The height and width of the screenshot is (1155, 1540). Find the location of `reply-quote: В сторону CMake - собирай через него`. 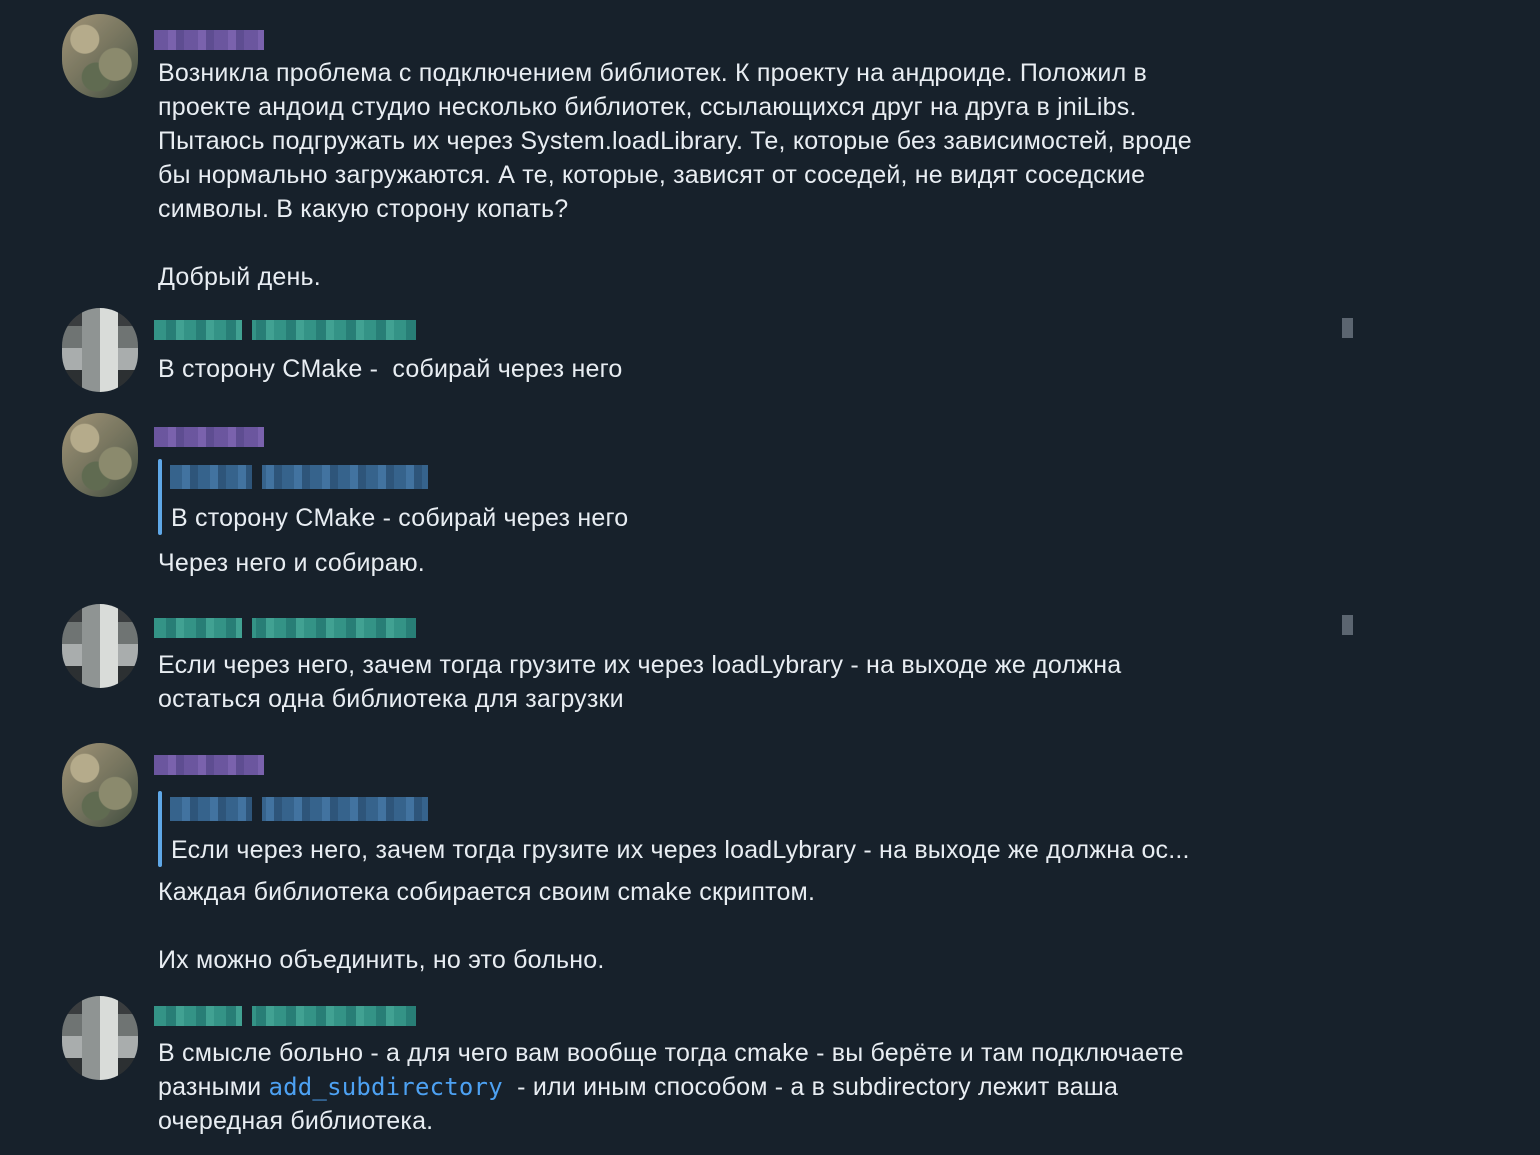

reply-quote: В сторону CMake - собирай через него is located at coordinates (758, 497).